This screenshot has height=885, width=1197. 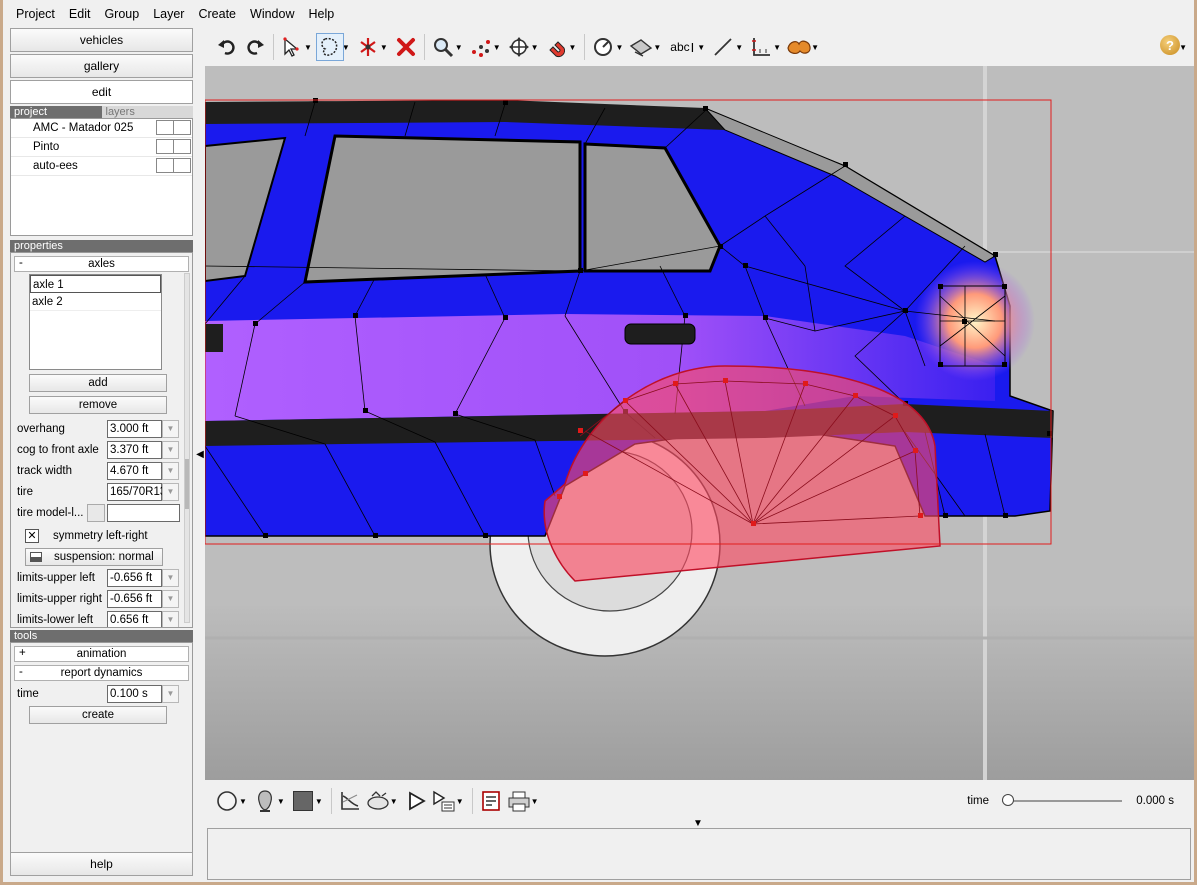 I want to click on menu-project: Project, so click(x=35, y=14).